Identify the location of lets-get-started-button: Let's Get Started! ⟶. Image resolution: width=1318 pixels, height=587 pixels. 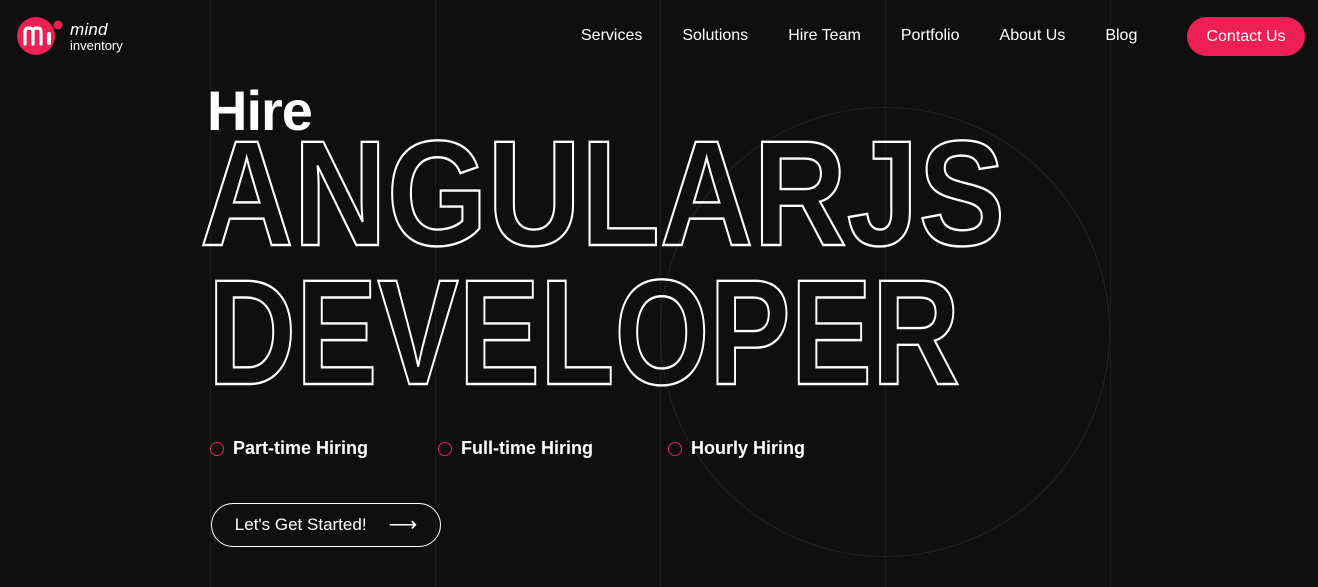
(326, 525).